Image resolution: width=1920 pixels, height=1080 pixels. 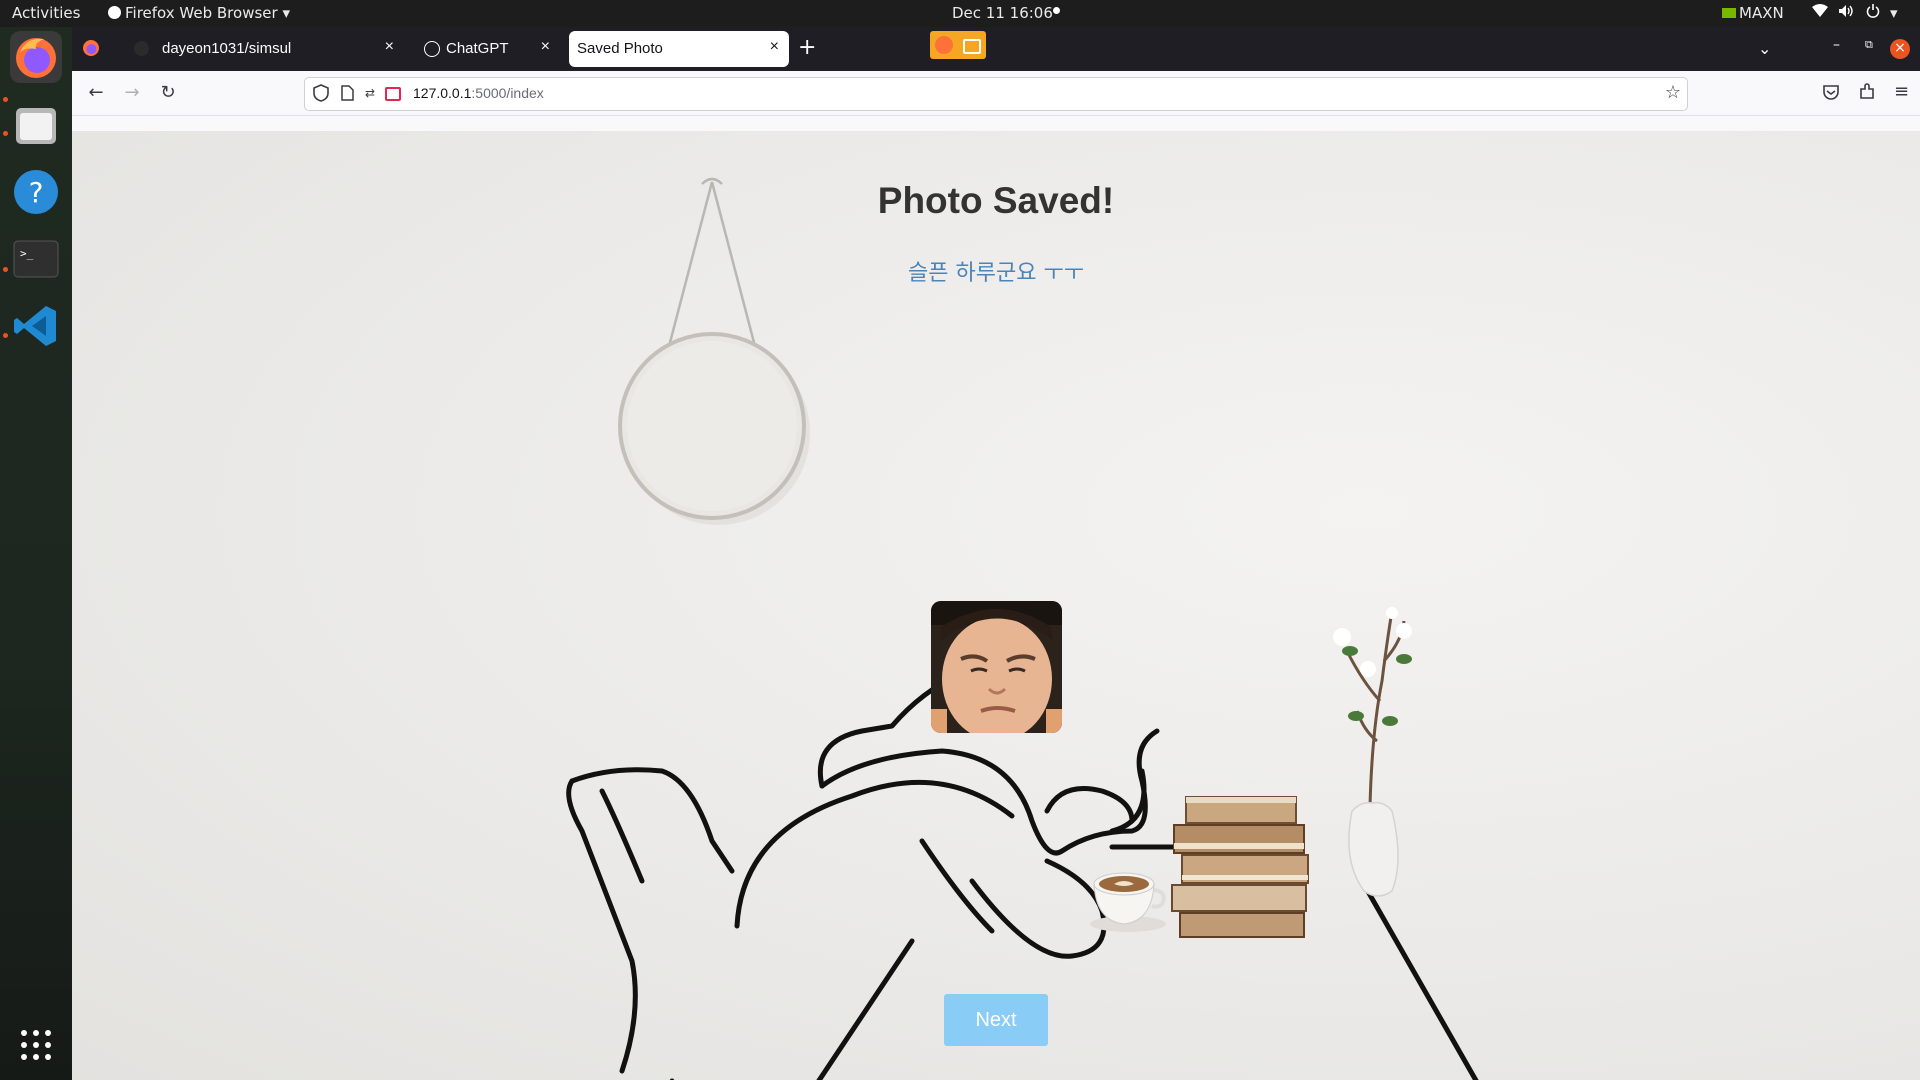 I want to click on wifi-icon, so click(x=1820, y=13).